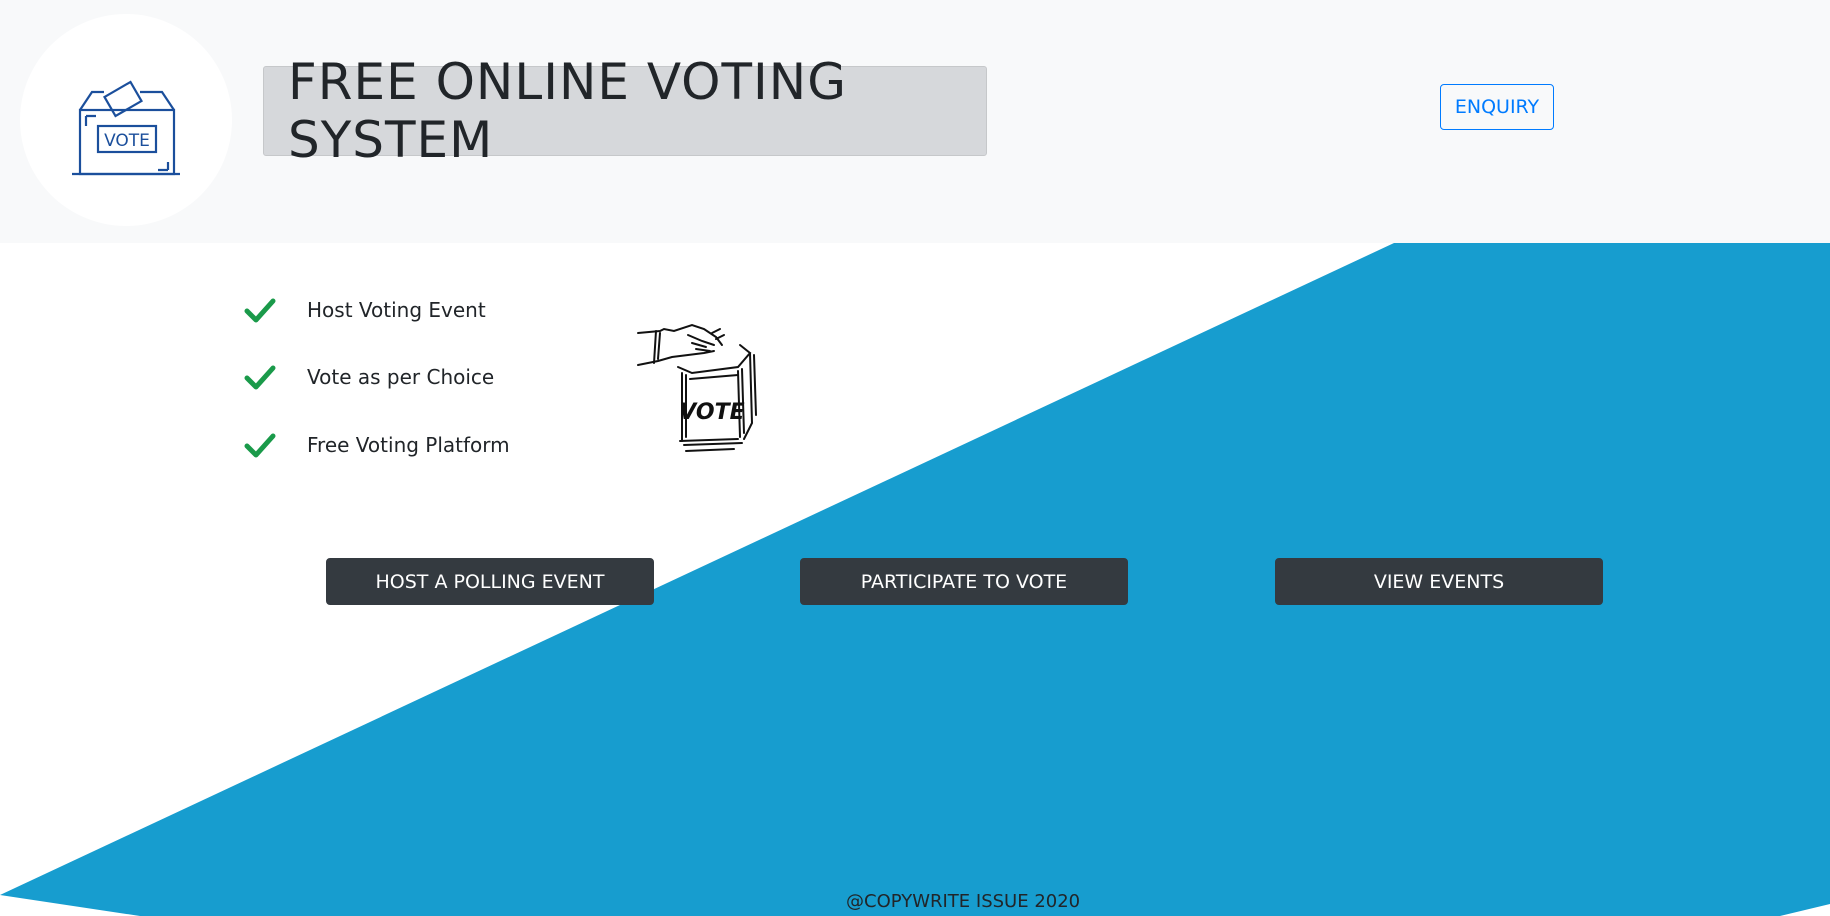  I want to click on title-box: FREE ONLINE VOTING SYSTEM, so click(625, 111).